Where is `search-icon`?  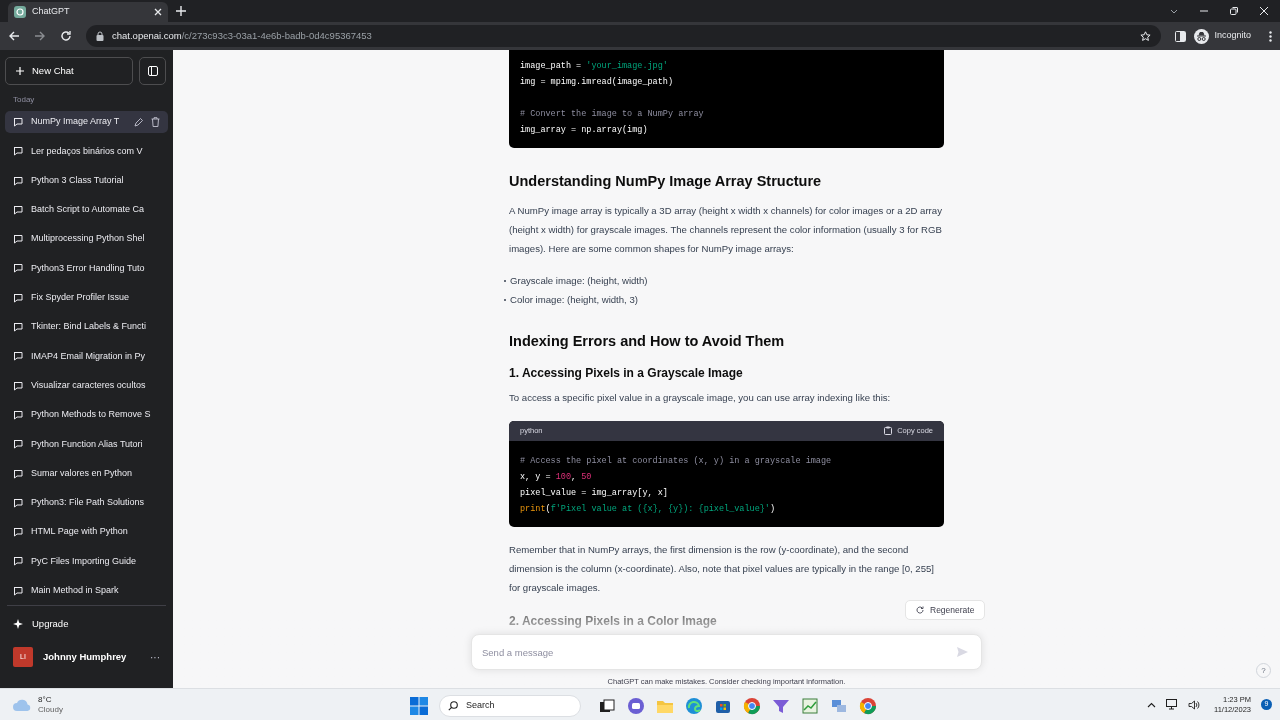
search-icon is located at coordinates (453, 706).